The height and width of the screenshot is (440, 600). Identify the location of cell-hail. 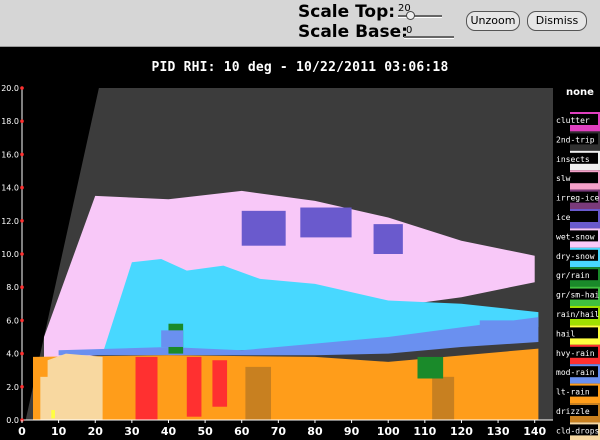
(53, 414).